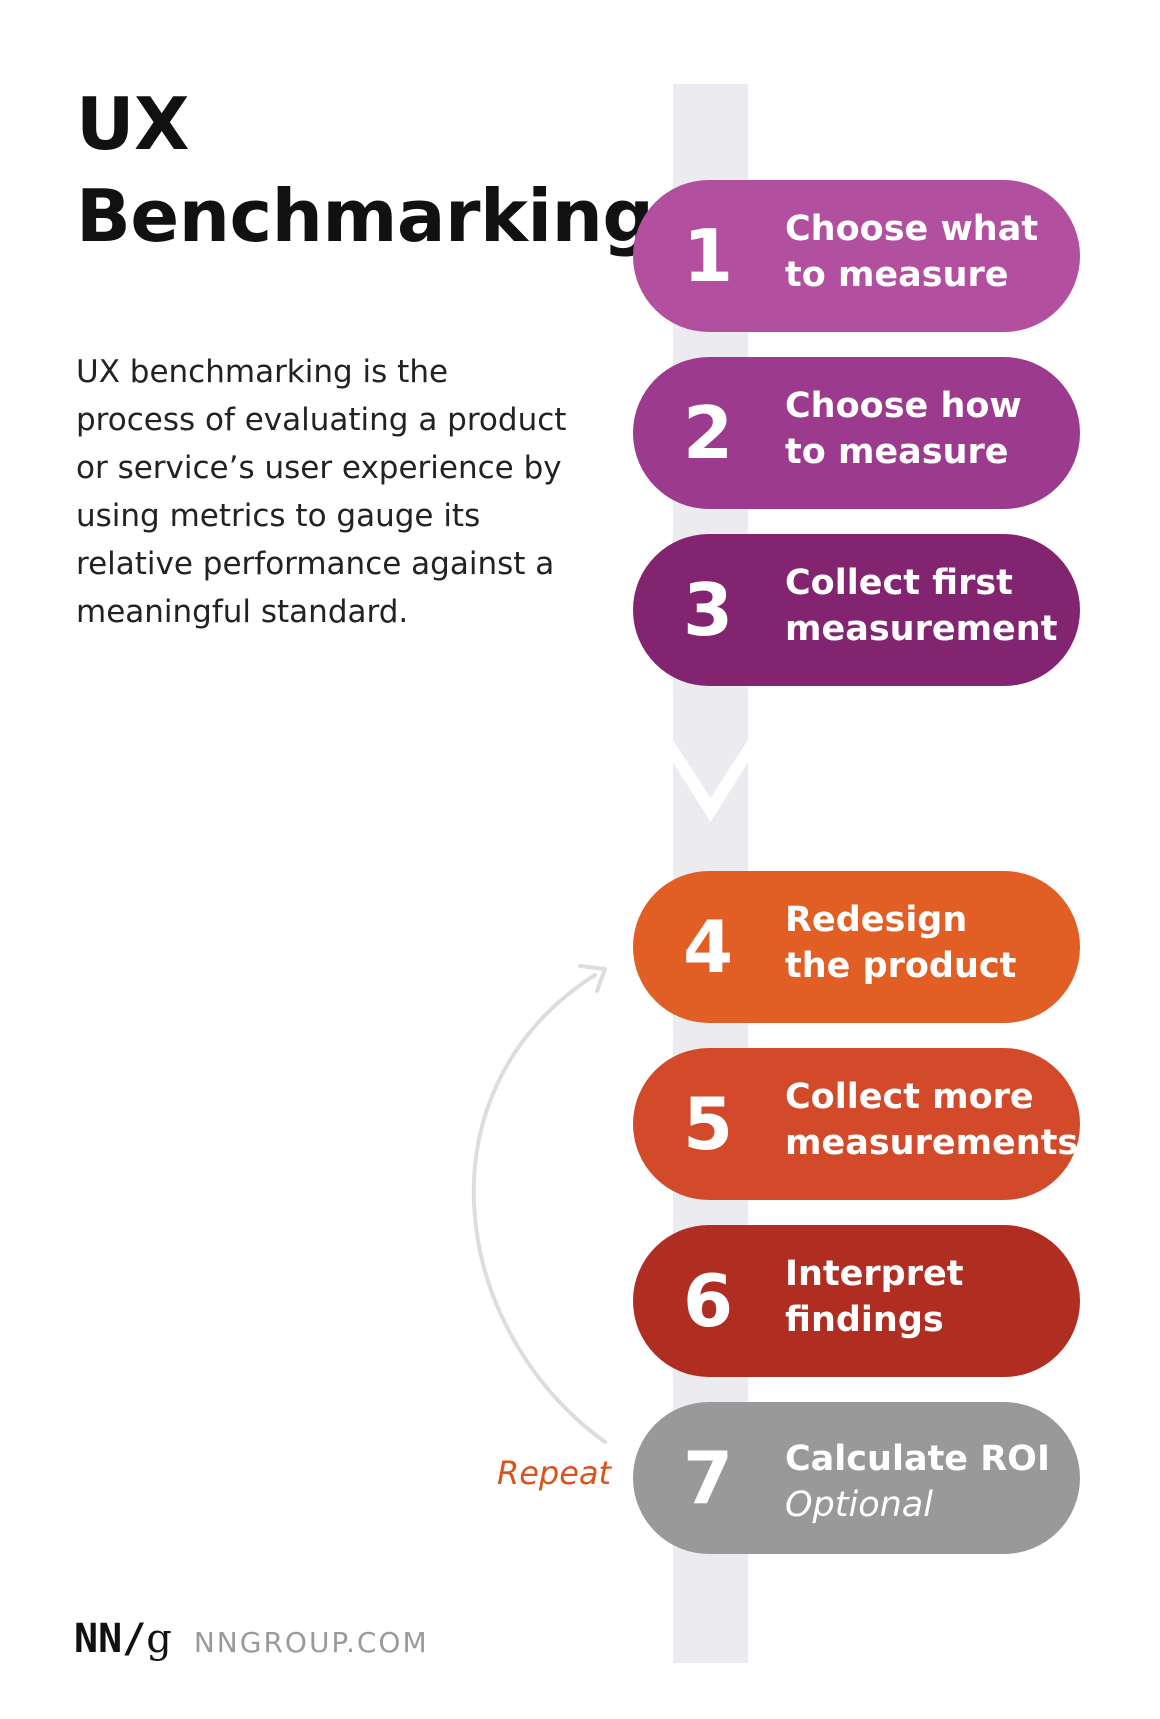  Describe the element at coordinates (708, 1124) in the screenshot. I see `step-5-number: 5` at that location.